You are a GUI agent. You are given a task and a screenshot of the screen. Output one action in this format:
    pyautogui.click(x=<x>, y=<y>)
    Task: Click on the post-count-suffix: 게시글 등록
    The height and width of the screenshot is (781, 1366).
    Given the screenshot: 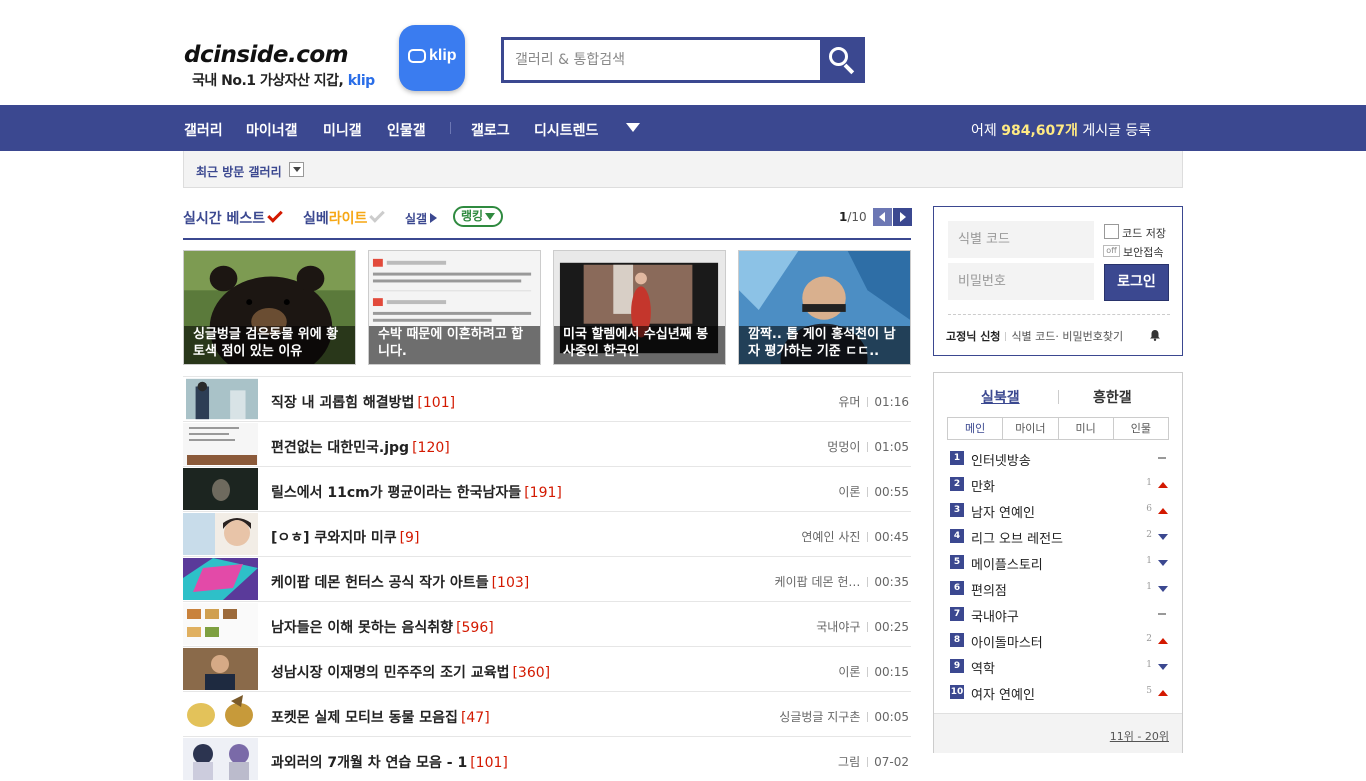 What is the action you would take?
    pyautogui.click(x=1114, y=131)
    